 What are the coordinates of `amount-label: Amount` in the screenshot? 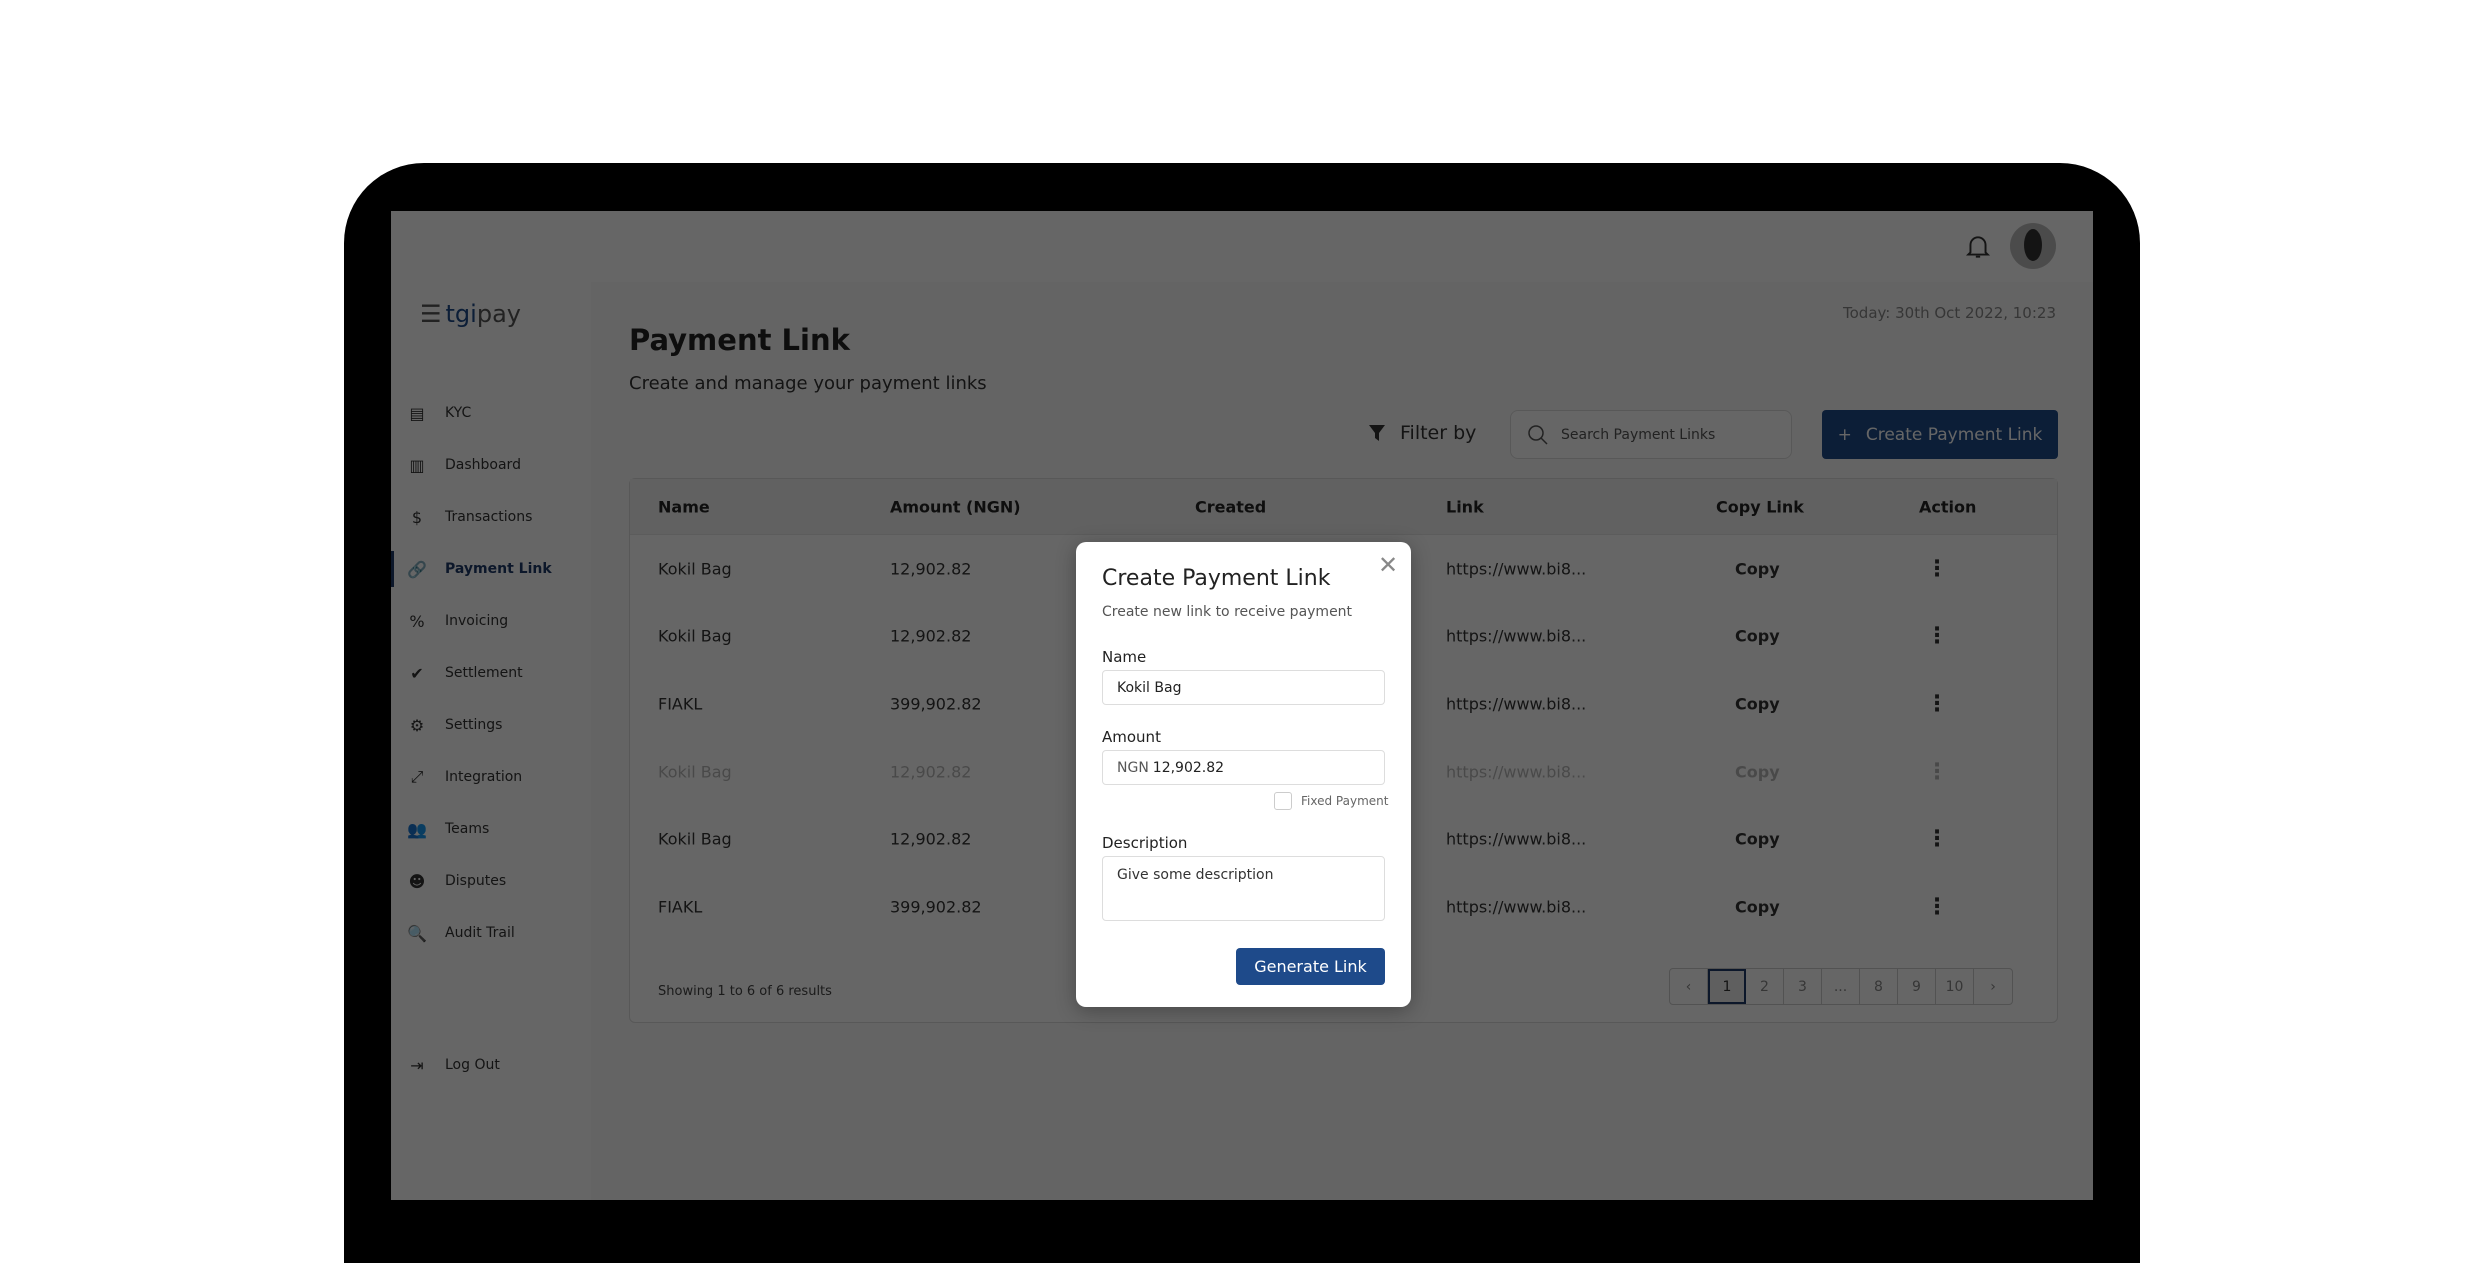 It's located at (1131, 737).